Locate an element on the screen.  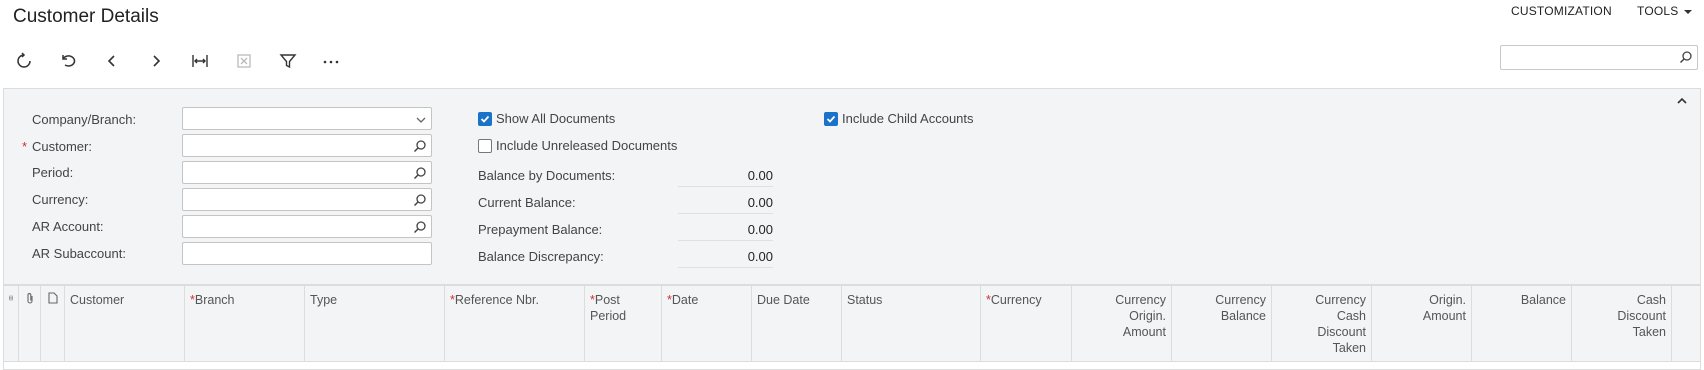
fit-width-icon is located at coordinates (200, 61).